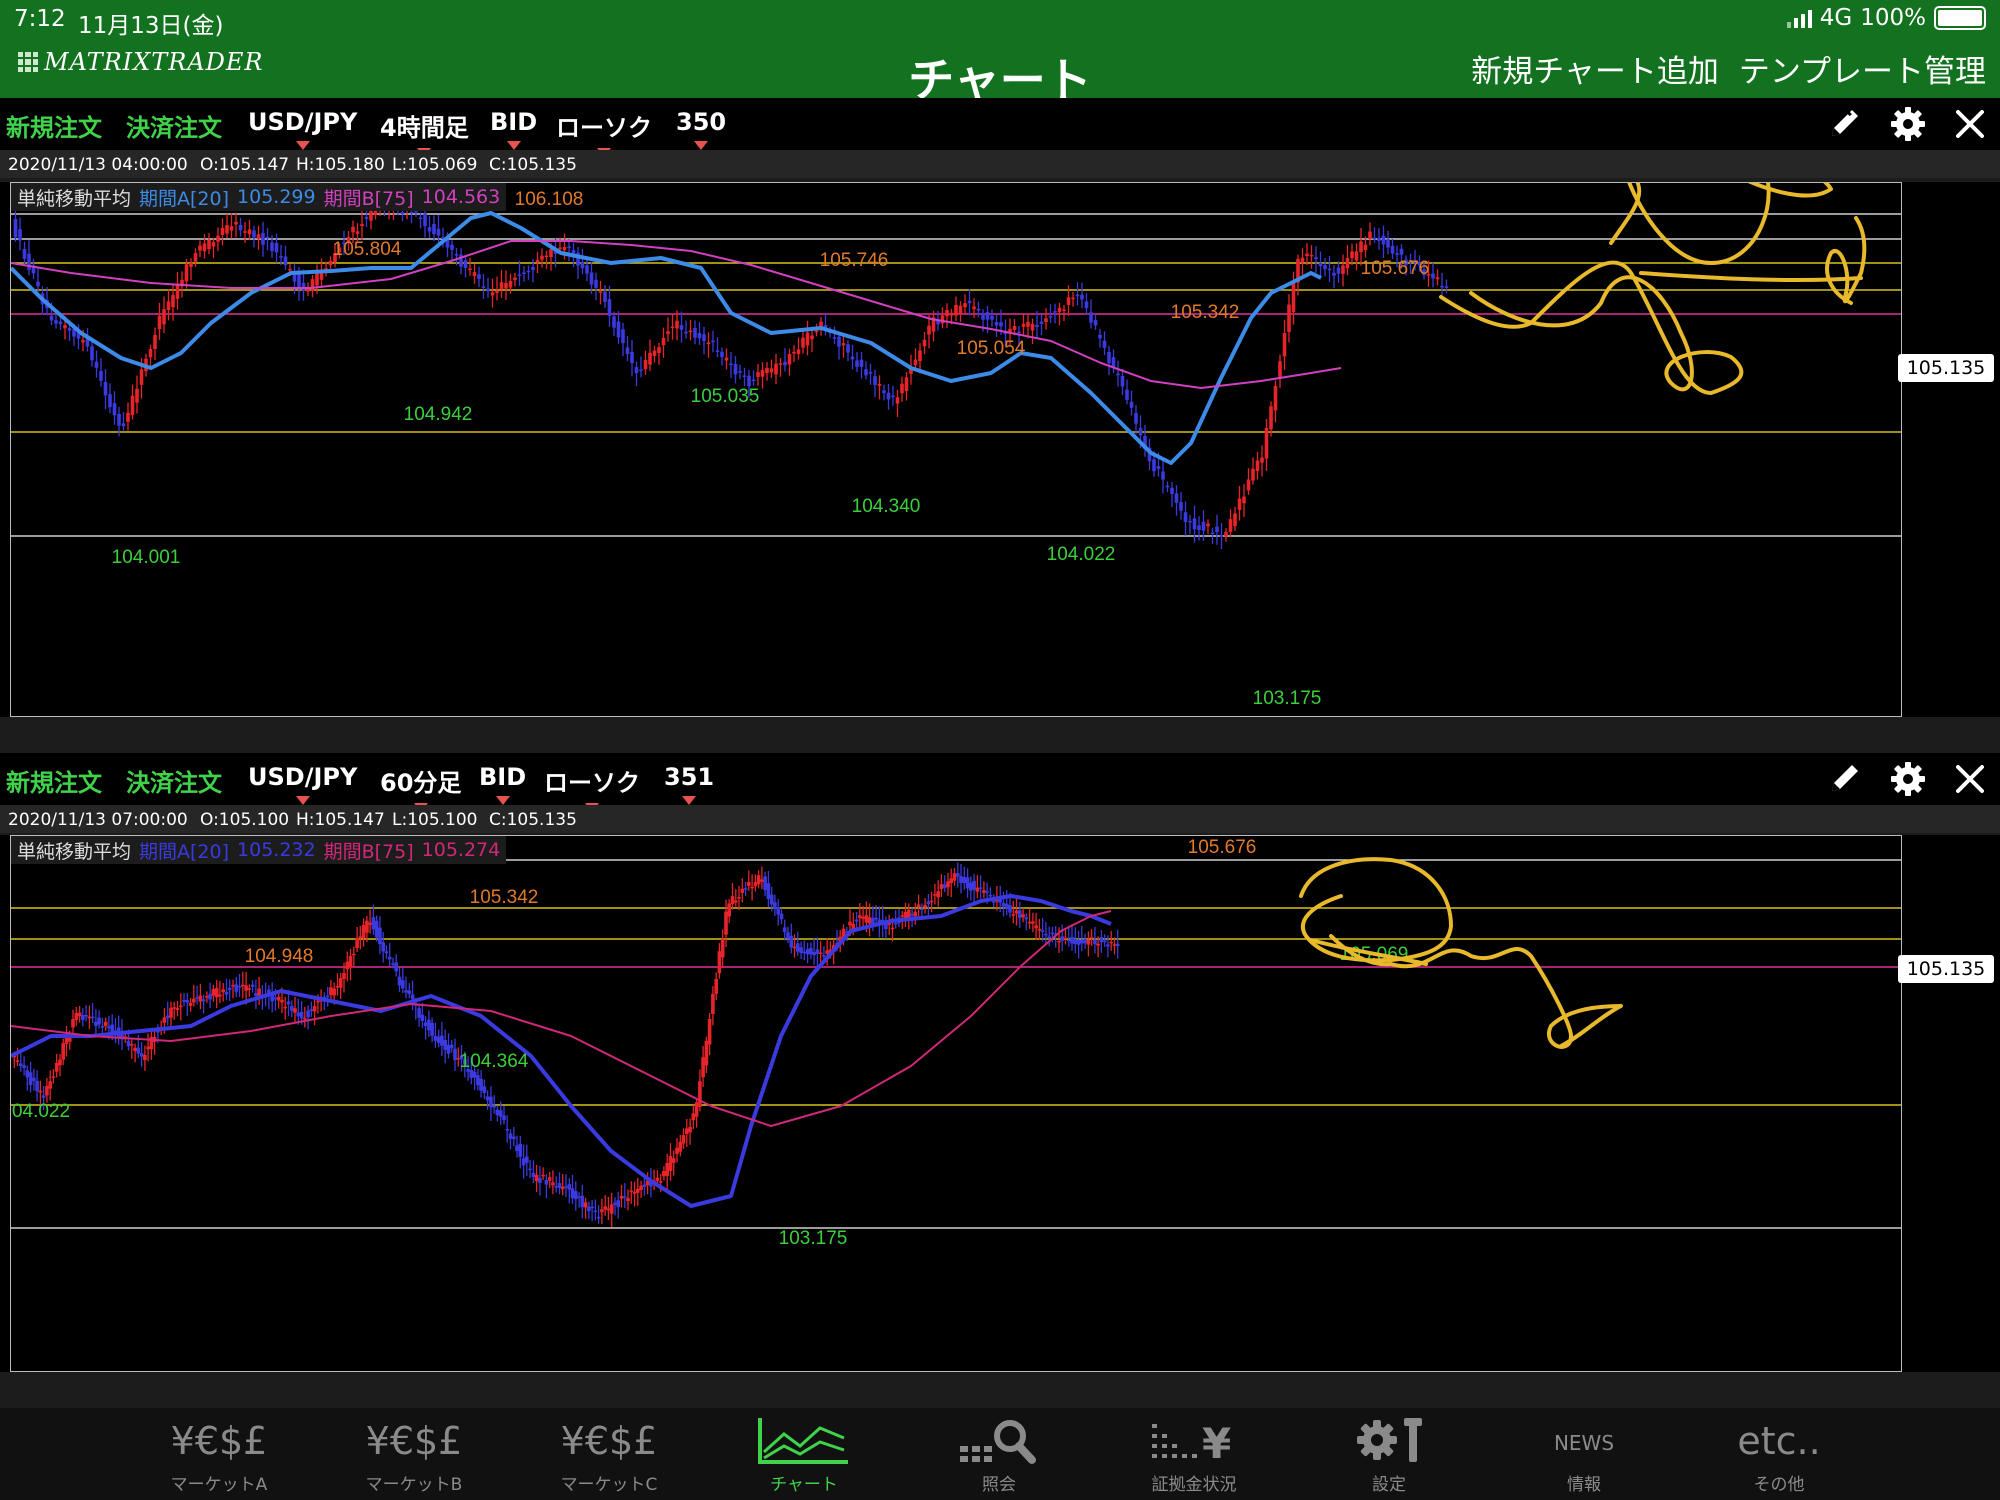 The image size is (2000, 1500). What do you see at coordinates (701, 129) in the screenshot?
I see `bar-count-select: 350` at bounding box center [701, 129].